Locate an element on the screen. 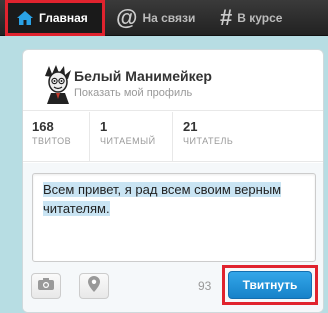 This screenshot has width=328, height=313. tweet-button: Твитнуть is located at coordinates (270, 285).